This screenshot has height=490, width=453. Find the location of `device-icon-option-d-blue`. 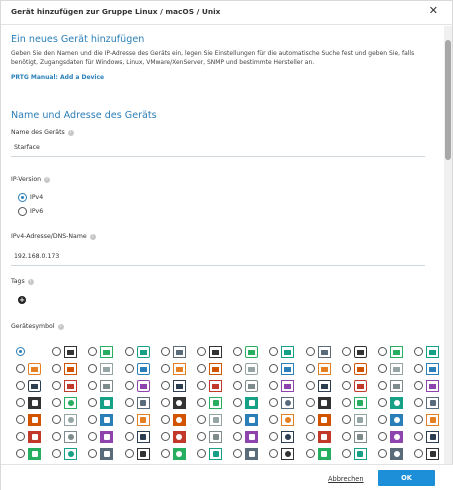

device-icon-option-d-blue is located at coordinates (430, 403).